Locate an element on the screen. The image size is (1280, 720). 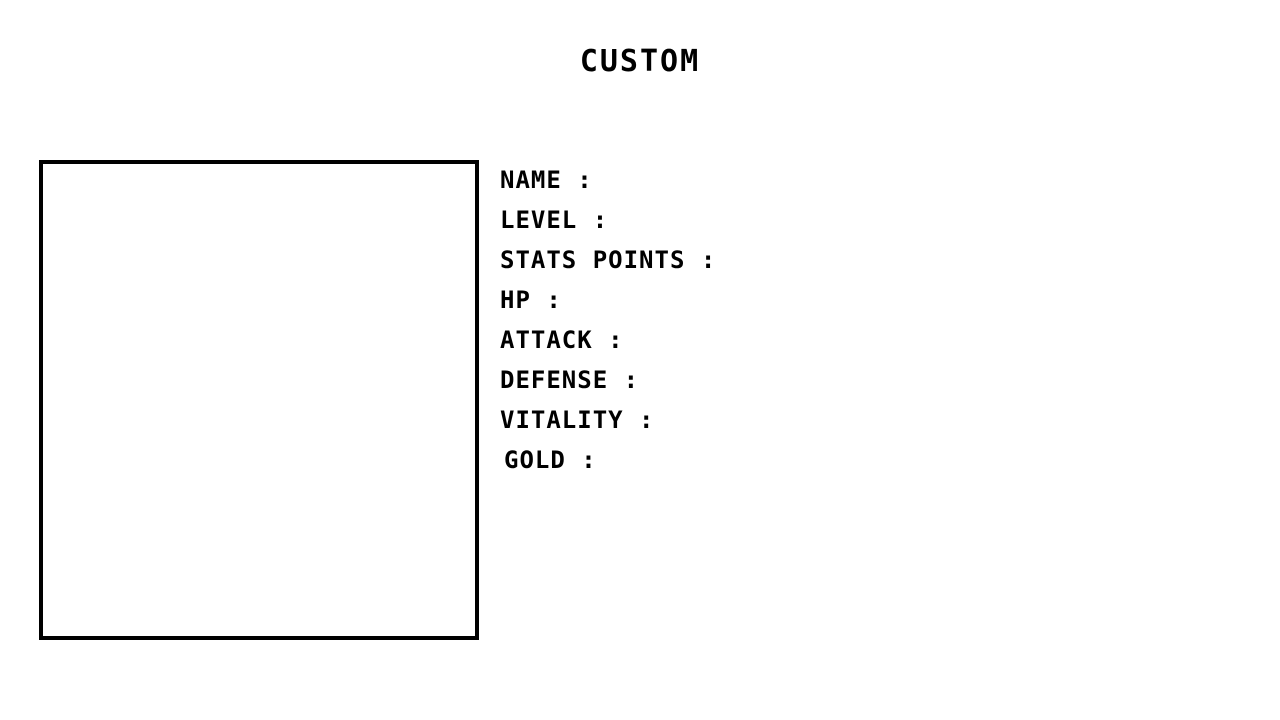
stat-hp-label: HP : is located at coordinates (531, 300).